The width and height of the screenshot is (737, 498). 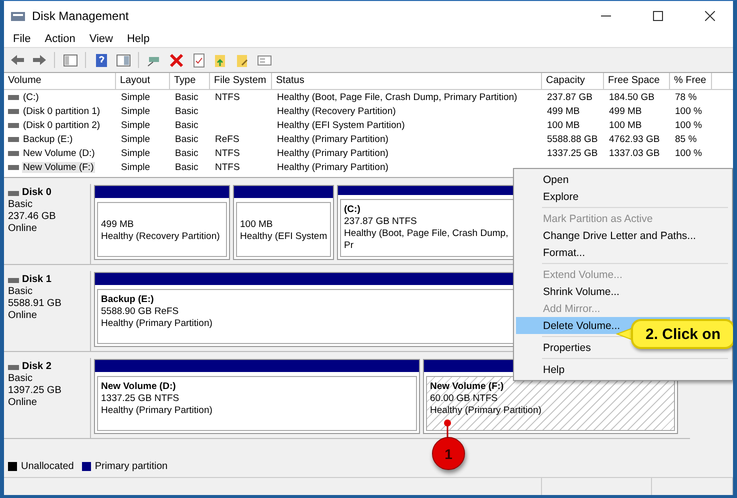 I want to click on partition-size: 100 MB, so click(x=256, y=225).